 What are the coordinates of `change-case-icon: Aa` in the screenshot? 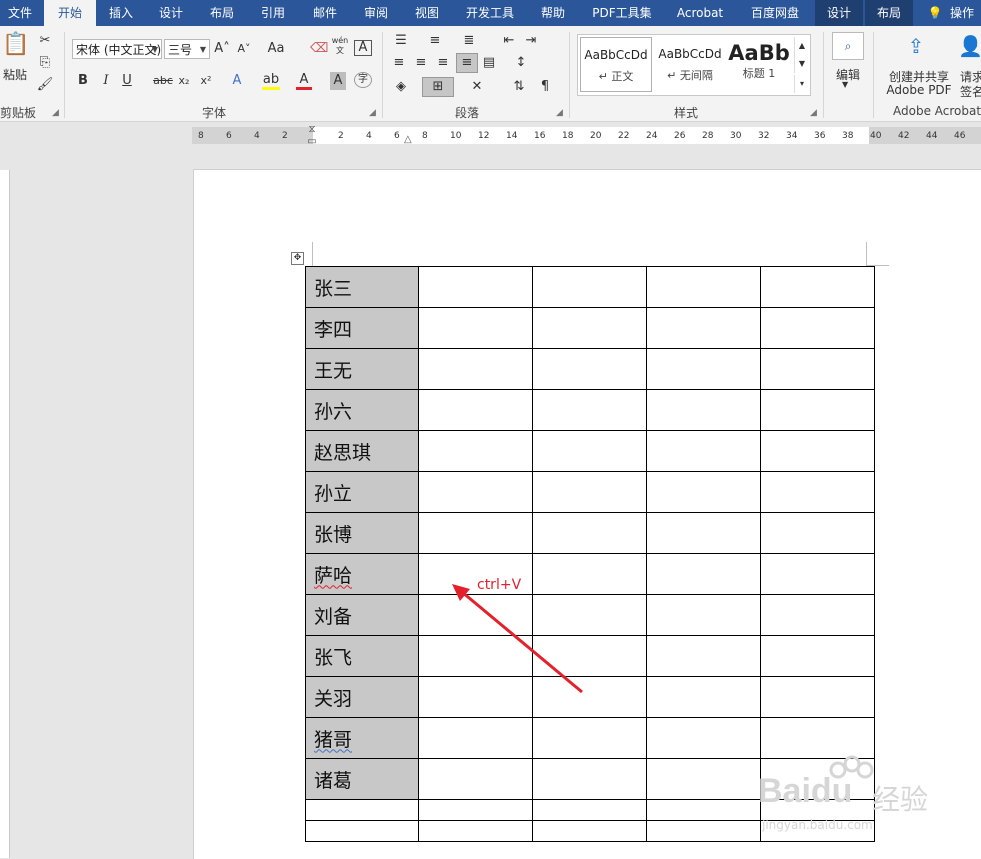 It's located at (276, 49).